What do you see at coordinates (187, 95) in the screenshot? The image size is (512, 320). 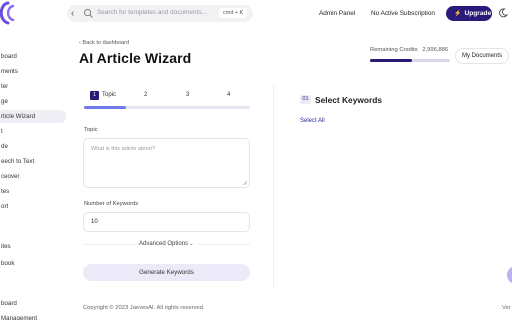 I see `step-3: 3` at bounding box center [187, 95].